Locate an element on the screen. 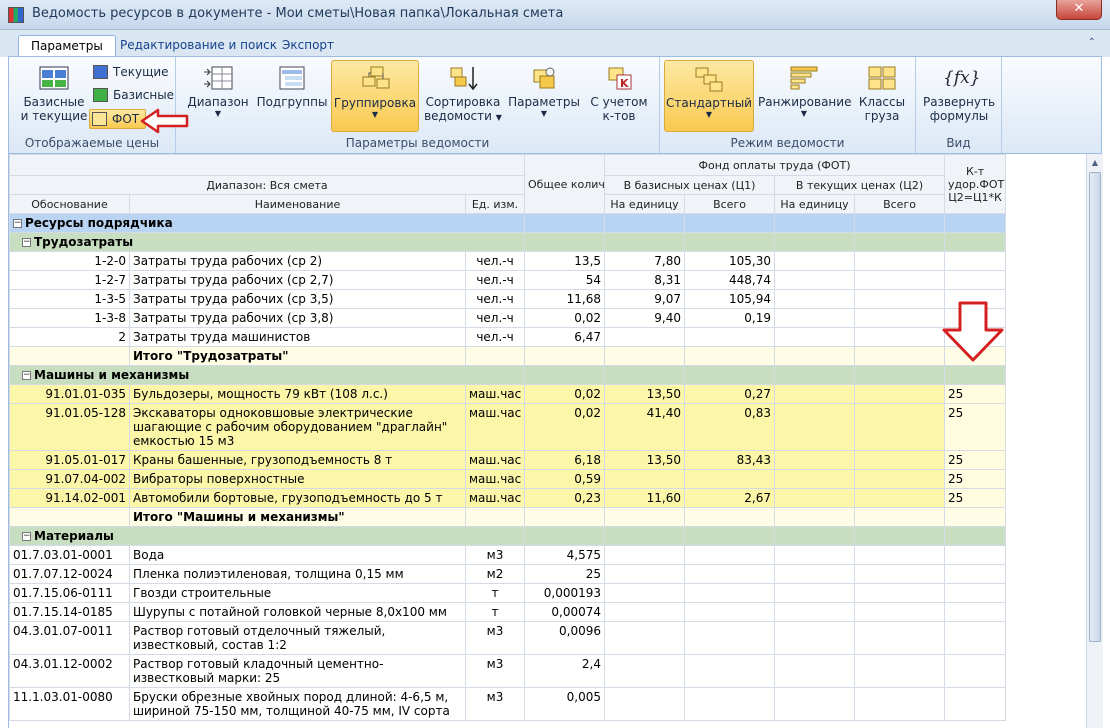  cell-basis: 1-2-7 is located at coordinates (69, 280).